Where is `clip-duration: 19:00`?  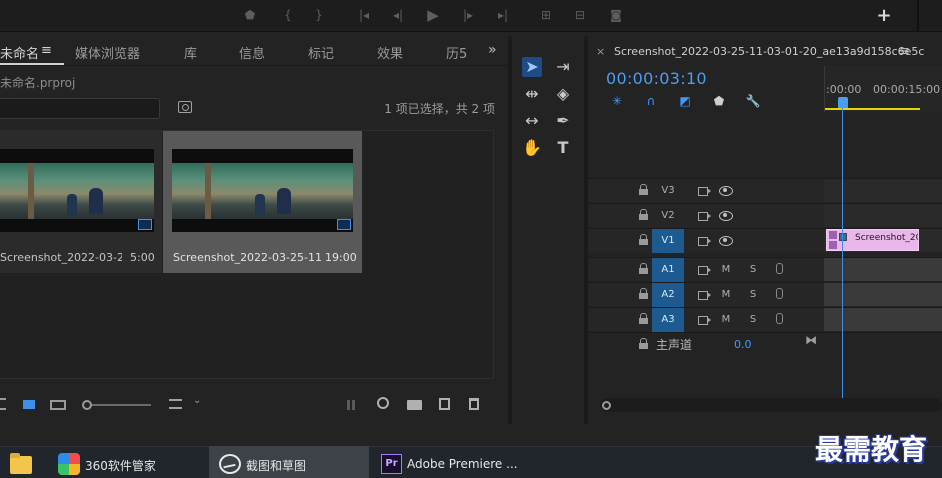
clip-duration: 19:00 is located at coordinates (341, 257).